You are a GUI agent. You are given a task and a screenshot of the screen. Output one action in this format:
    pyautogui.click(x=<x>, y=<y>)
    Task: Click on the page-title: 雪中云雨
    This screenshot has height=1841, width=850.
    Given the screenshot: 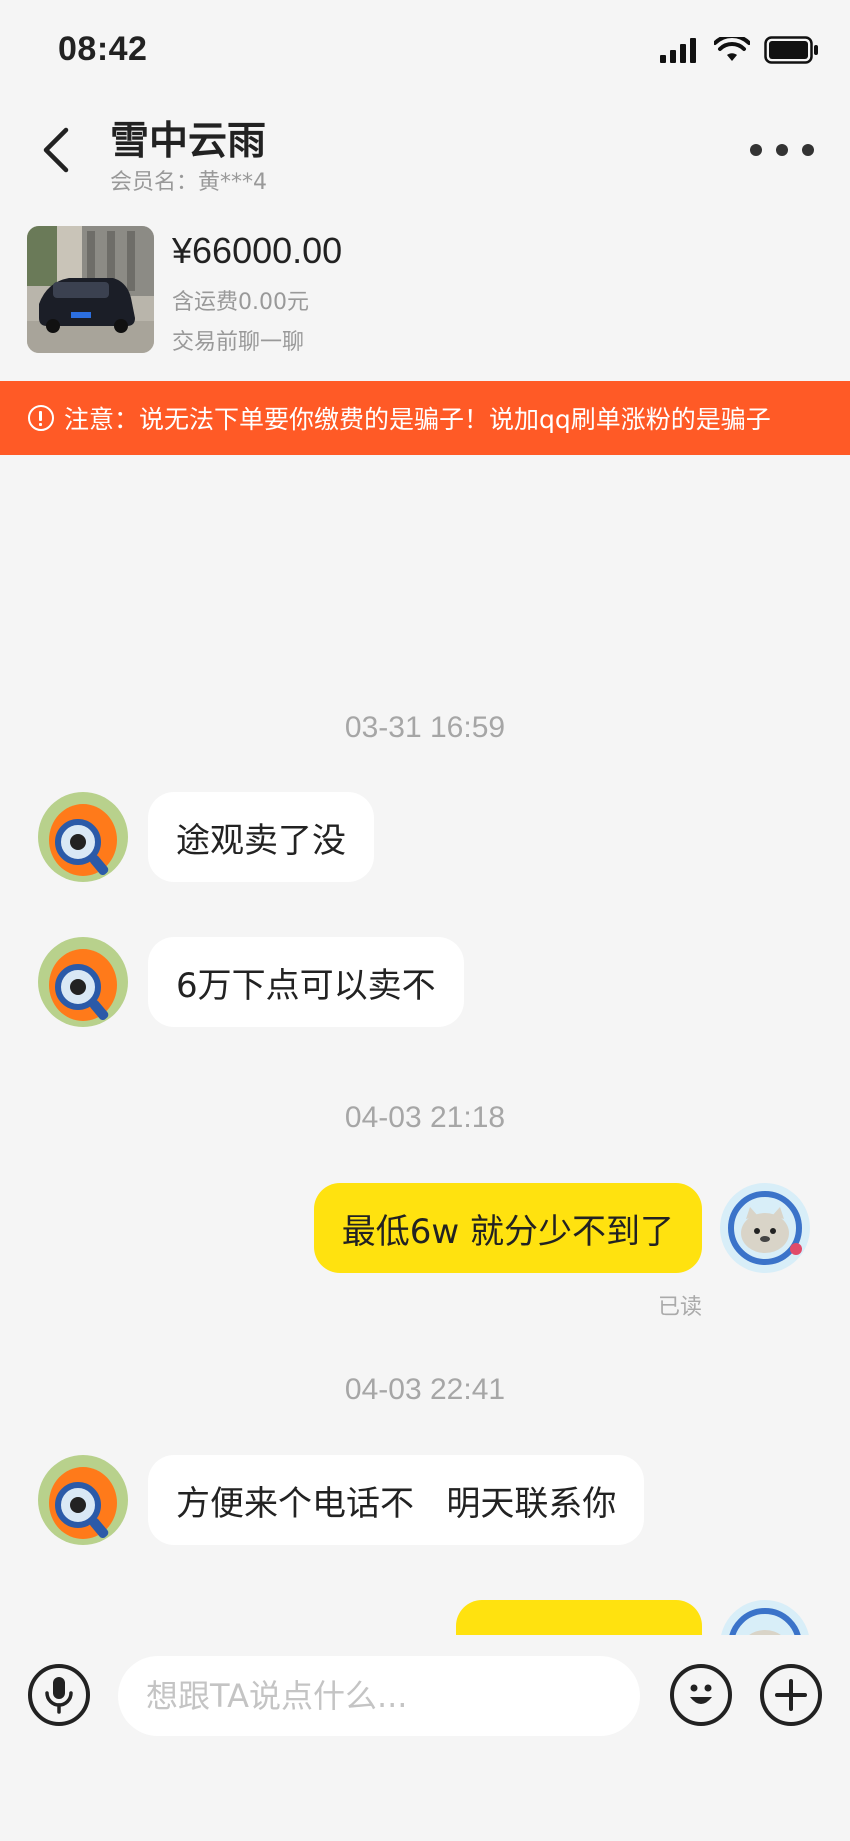 What is the action you would take?
    pyautogui.click(x=188, y=141)
    